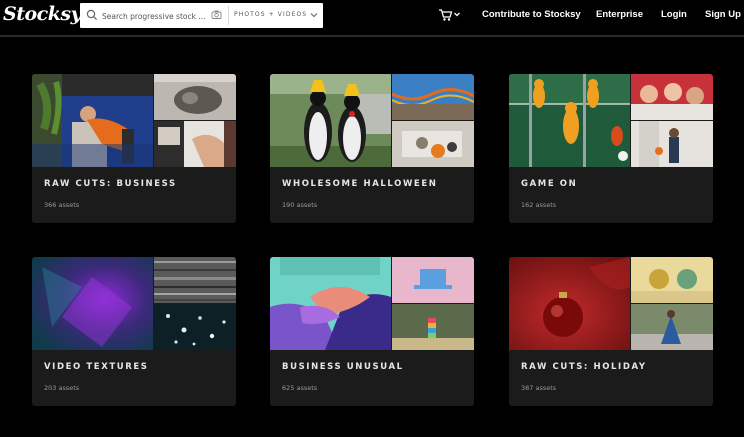  What do you see at coordinates (300, 388) in the screenshot?
I see `collection-asset-count: 625 assets` at bounding box center [300, 388].